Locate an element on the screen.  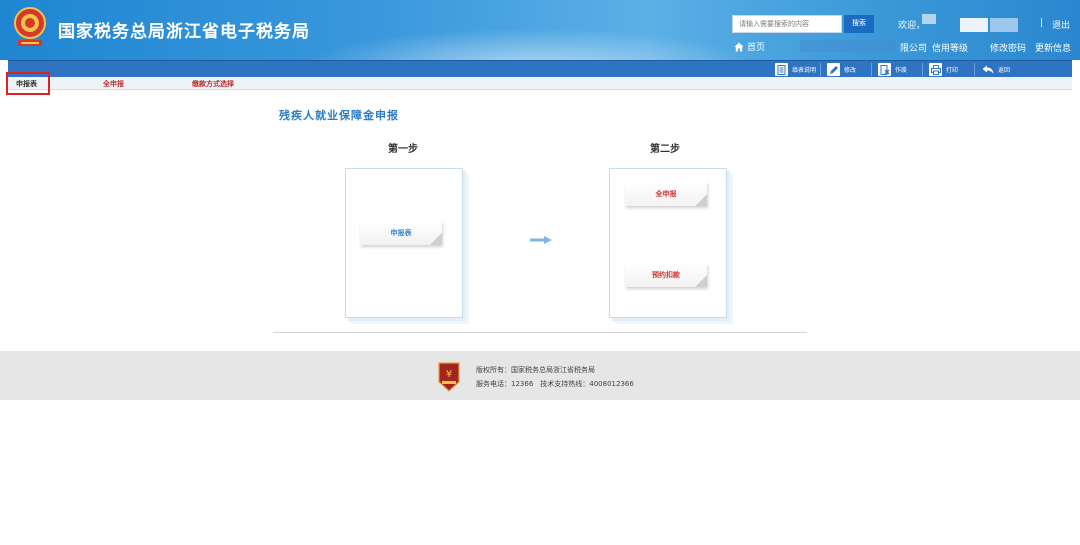
void-icon is located at coordinates (884, 69).